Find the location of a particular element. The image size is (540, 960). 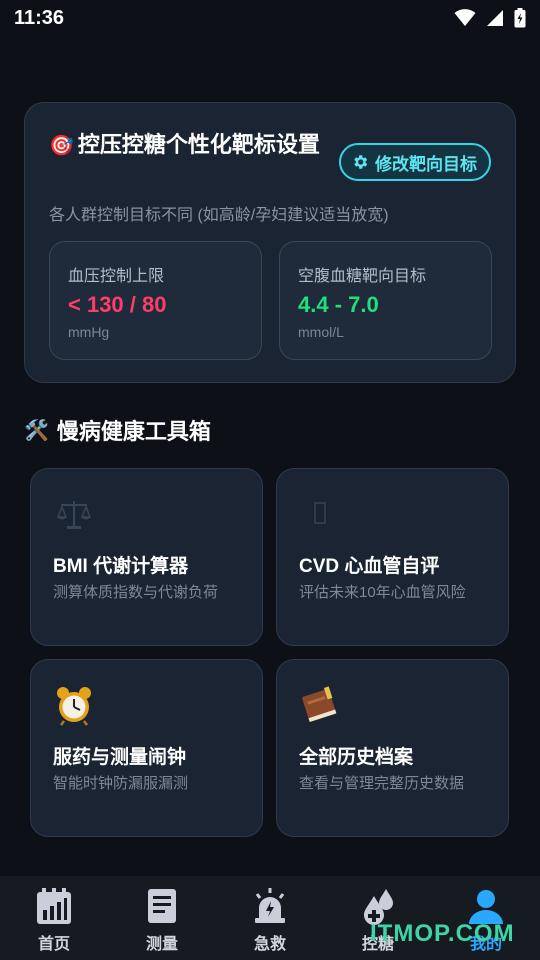

nav-label-emergency: 急救 is located at coordinates (269, 944).